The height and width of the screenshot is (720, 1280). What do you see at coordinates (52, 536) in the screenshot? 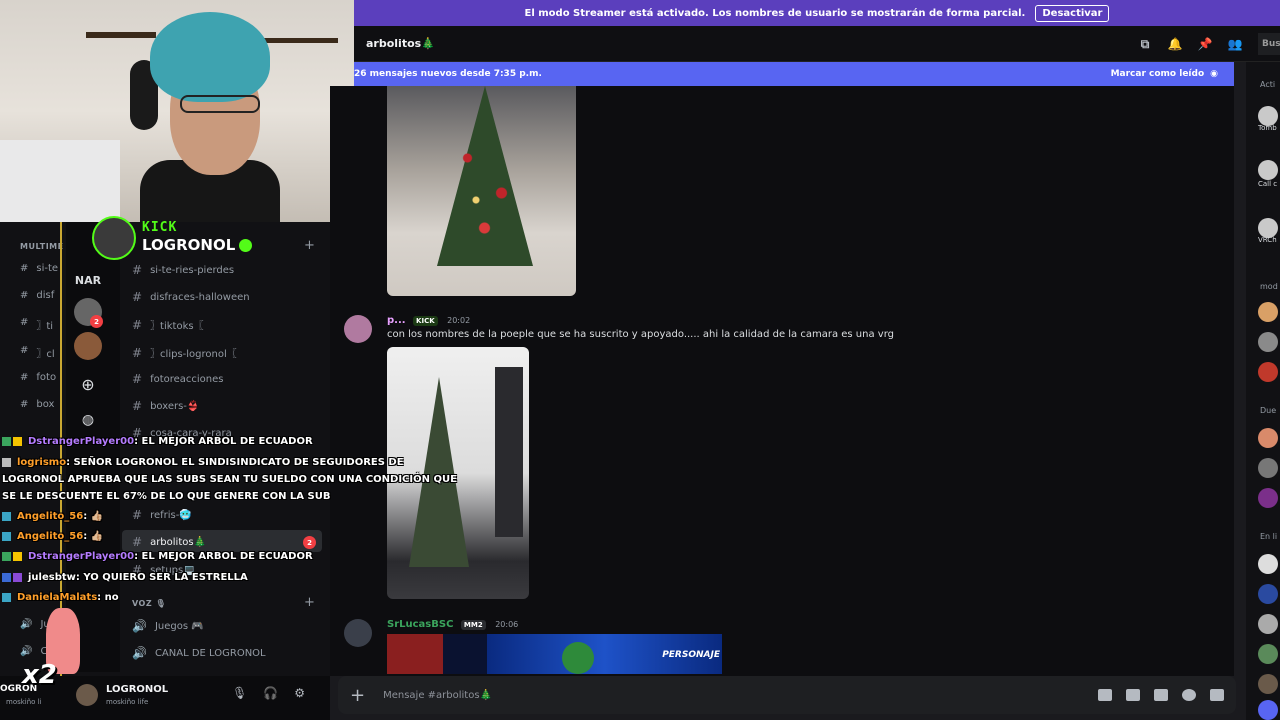
I see `overlay-chat-line: Angelito_56: 👍🏼` at bounding box center [52, 536].